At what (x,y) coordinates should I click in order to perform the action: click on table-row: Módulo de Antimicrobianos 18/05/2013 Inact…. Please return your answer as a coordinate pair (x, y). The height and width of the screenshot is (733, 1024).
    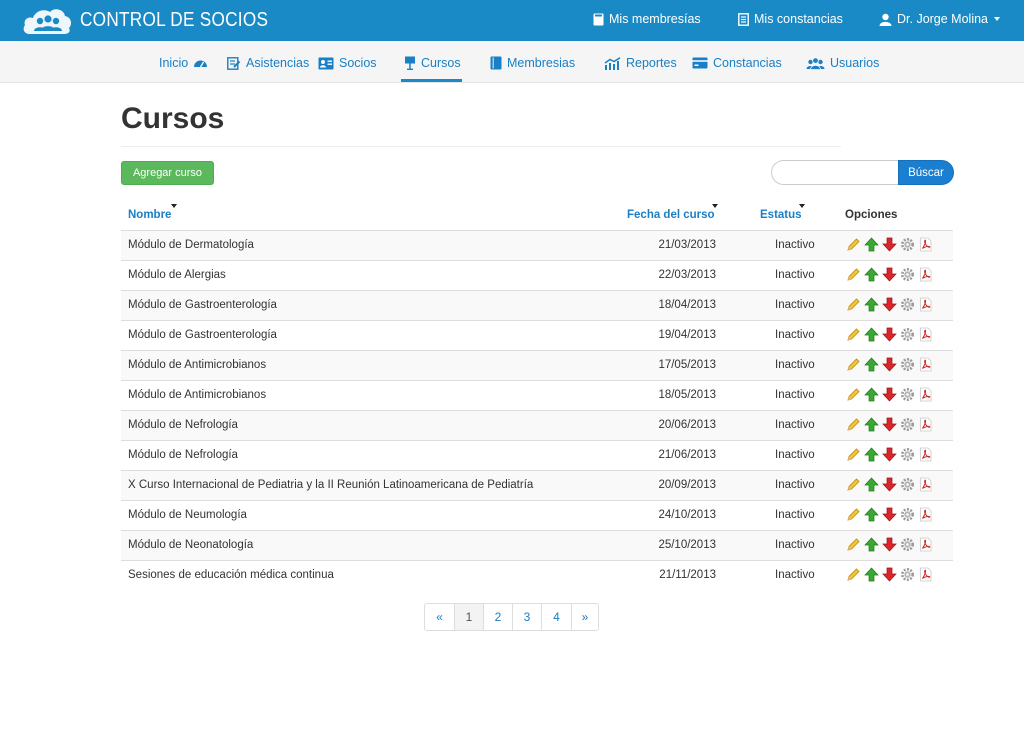
    Looking at the image, I should click on (537, 395).